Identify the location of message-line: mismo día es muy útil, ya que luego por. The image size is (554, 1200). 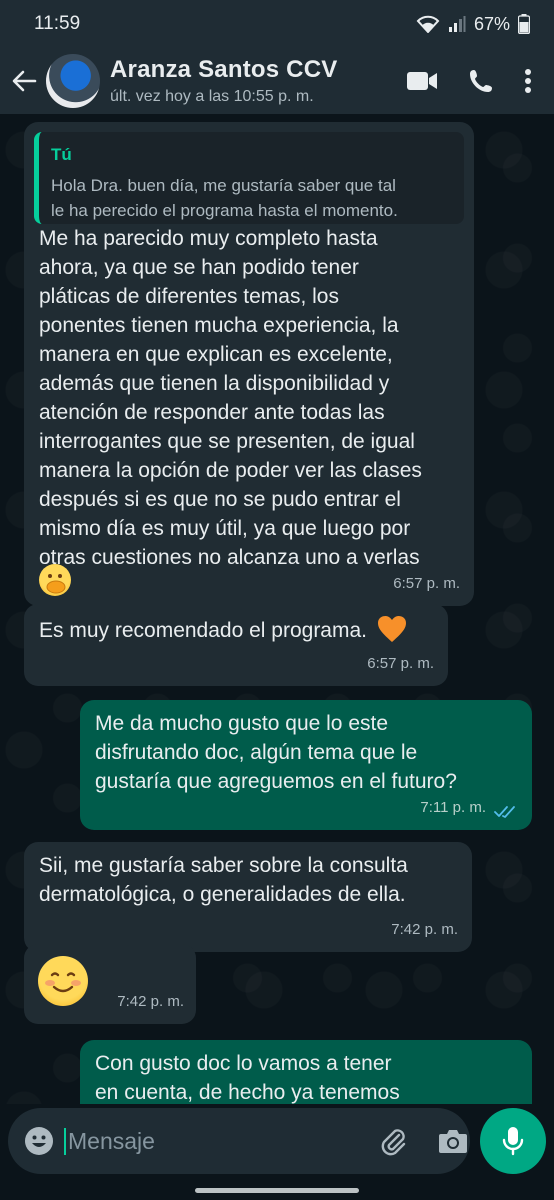
(225, 528).